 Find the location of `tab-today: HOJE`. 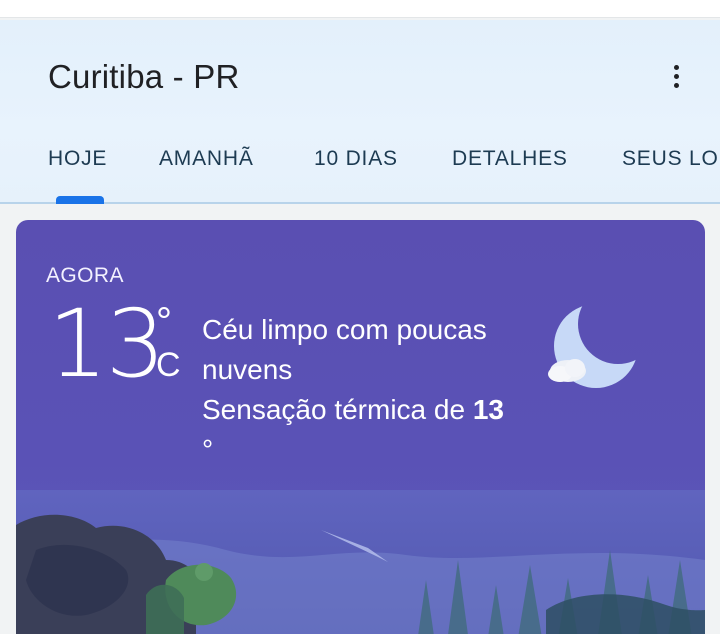

tab-today: HOJE is located at coordinates (77, 159).